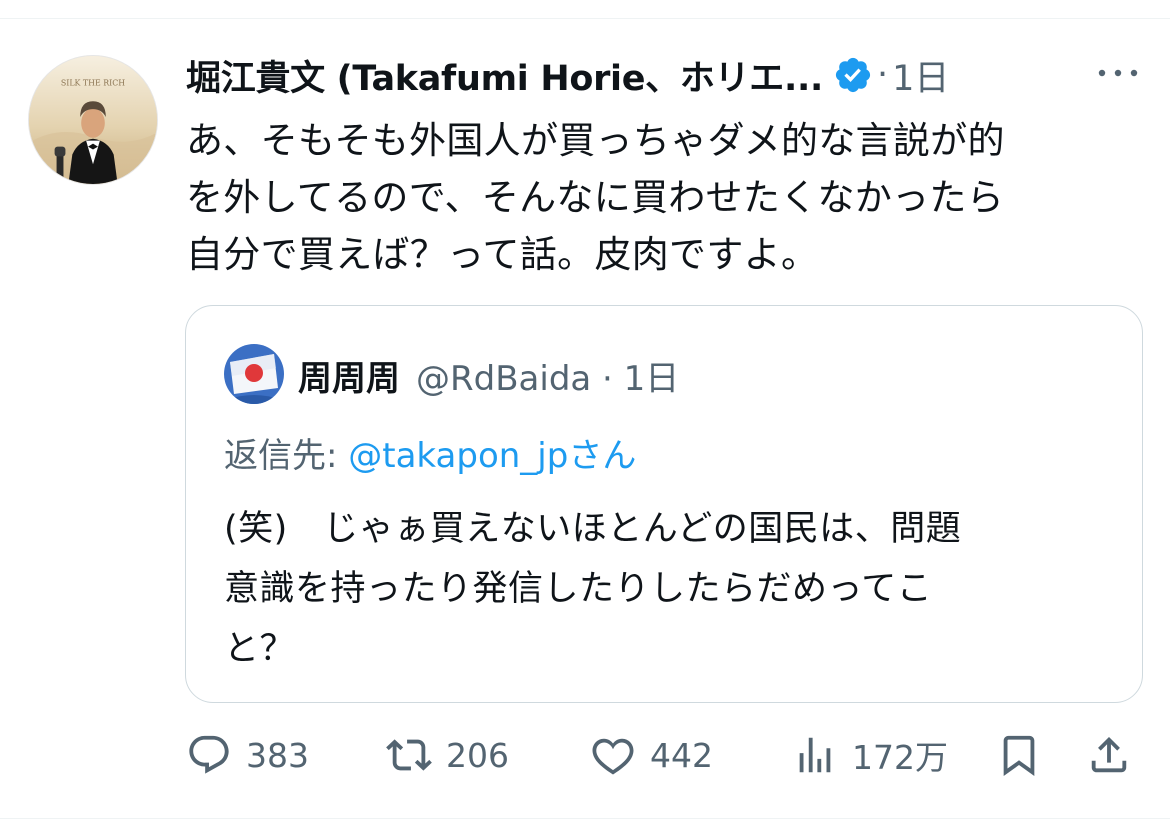 The width and height of the screenshot is (1170, 833). I want to click on reply-to-mention: @takapon_jpさん, so click(492, 456).